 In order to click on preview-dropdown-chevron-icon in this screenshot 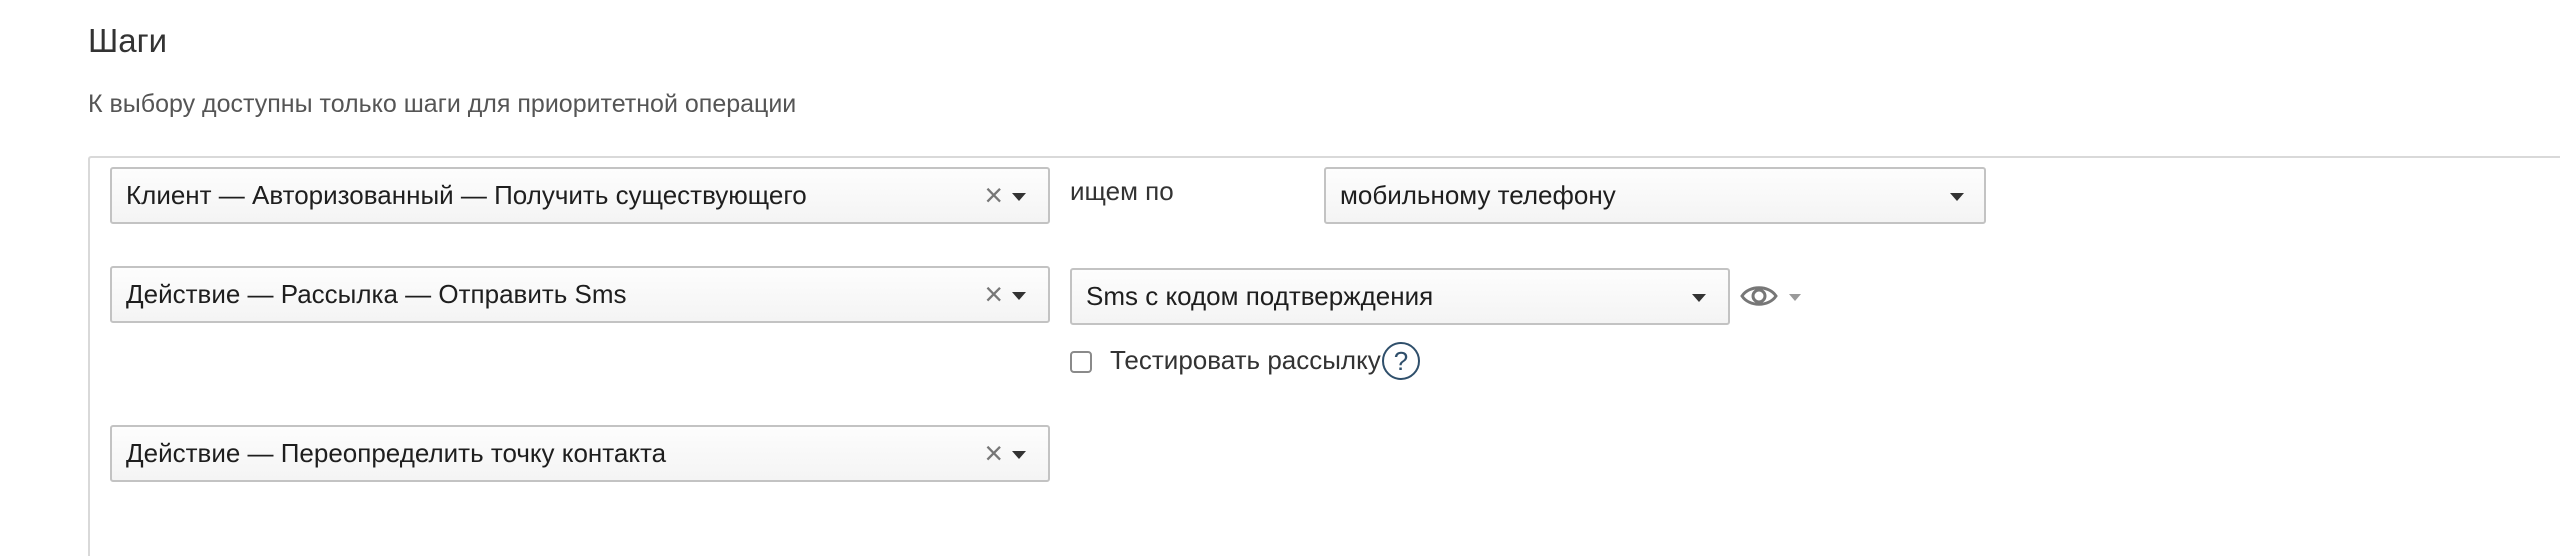, I will do `click(1795, 297)`.